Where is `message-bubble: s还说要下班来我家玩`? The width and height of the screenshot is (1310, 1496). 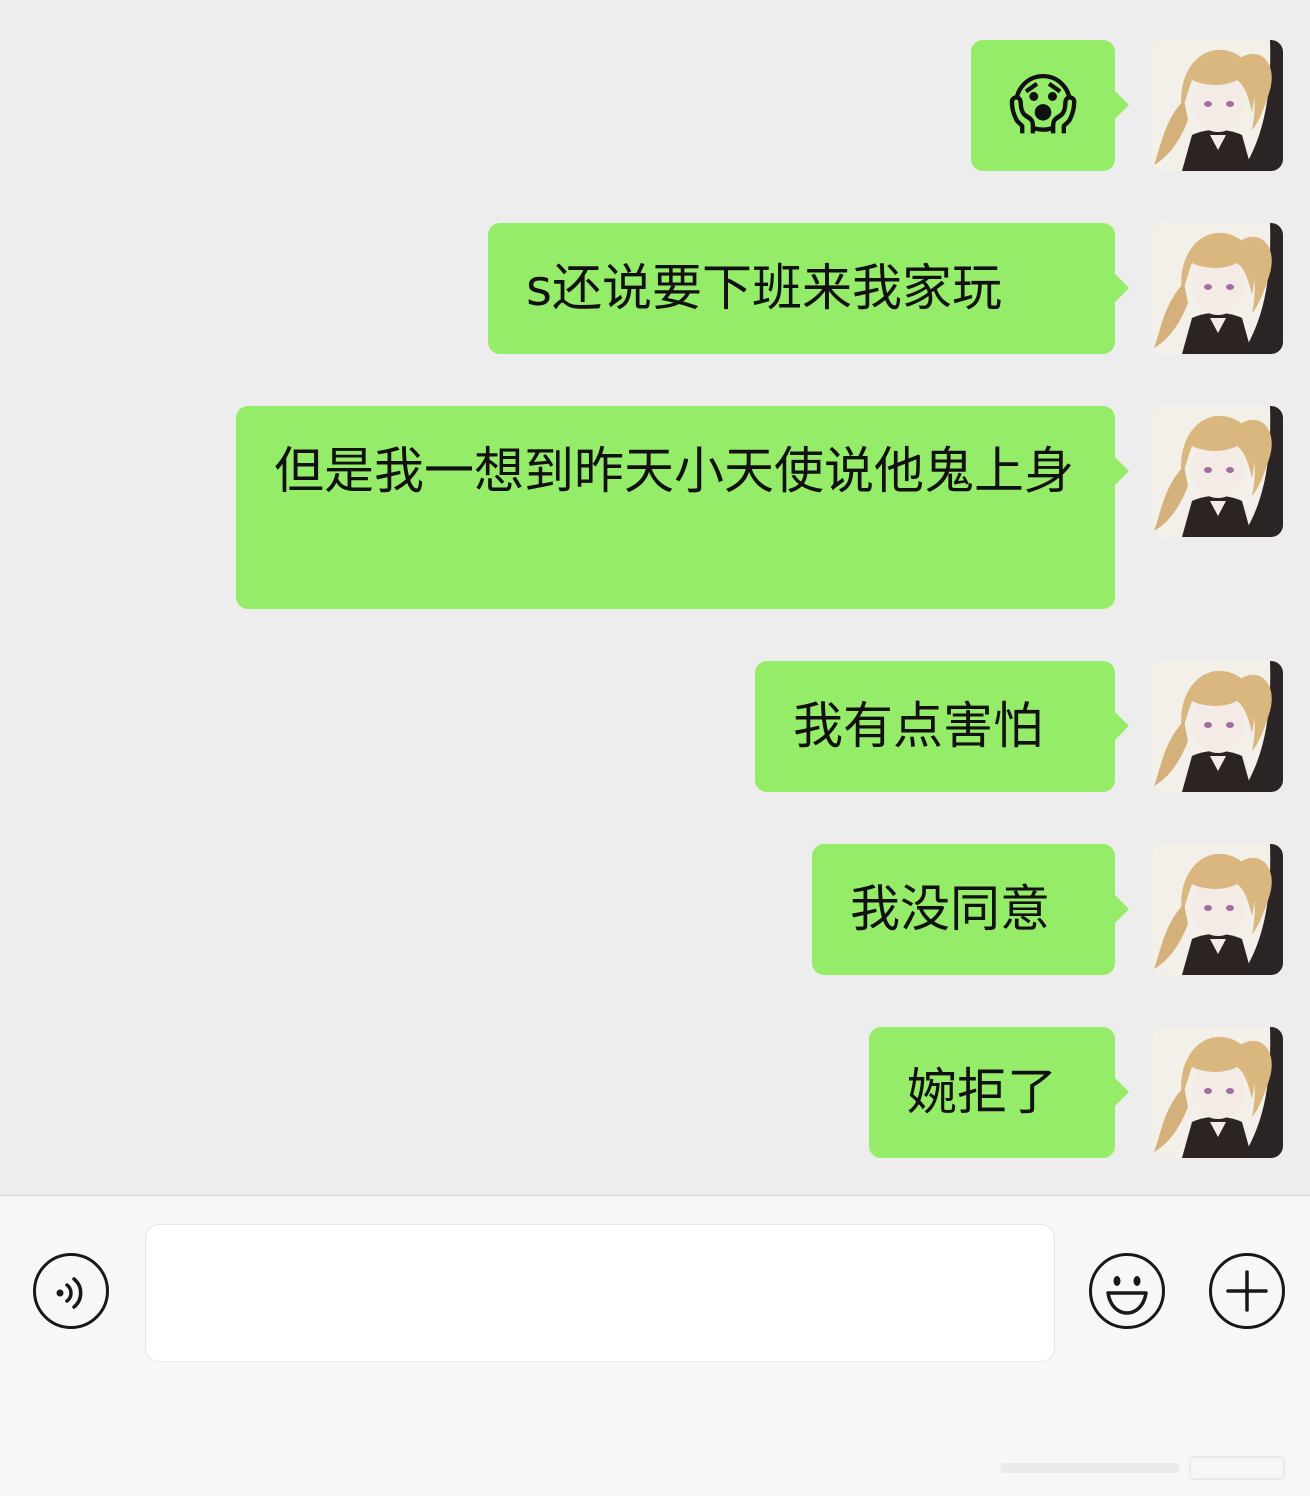
message-bubble: s还说要下班来我家玩 is located at coordinates (808, 288).